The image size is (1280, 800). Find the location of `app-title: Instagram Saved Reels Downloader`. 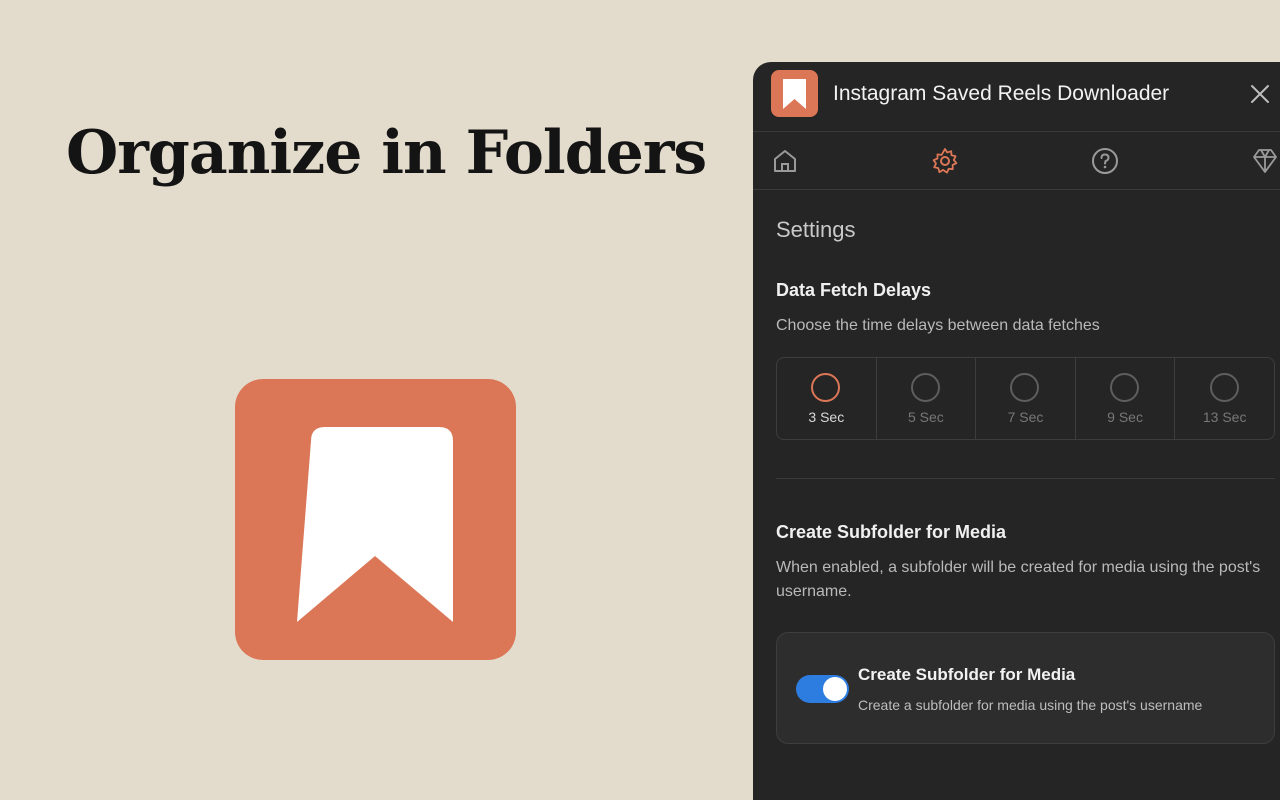

app-title: Instagram Saved Reels Downloader is located at coordinates (1001, 93).